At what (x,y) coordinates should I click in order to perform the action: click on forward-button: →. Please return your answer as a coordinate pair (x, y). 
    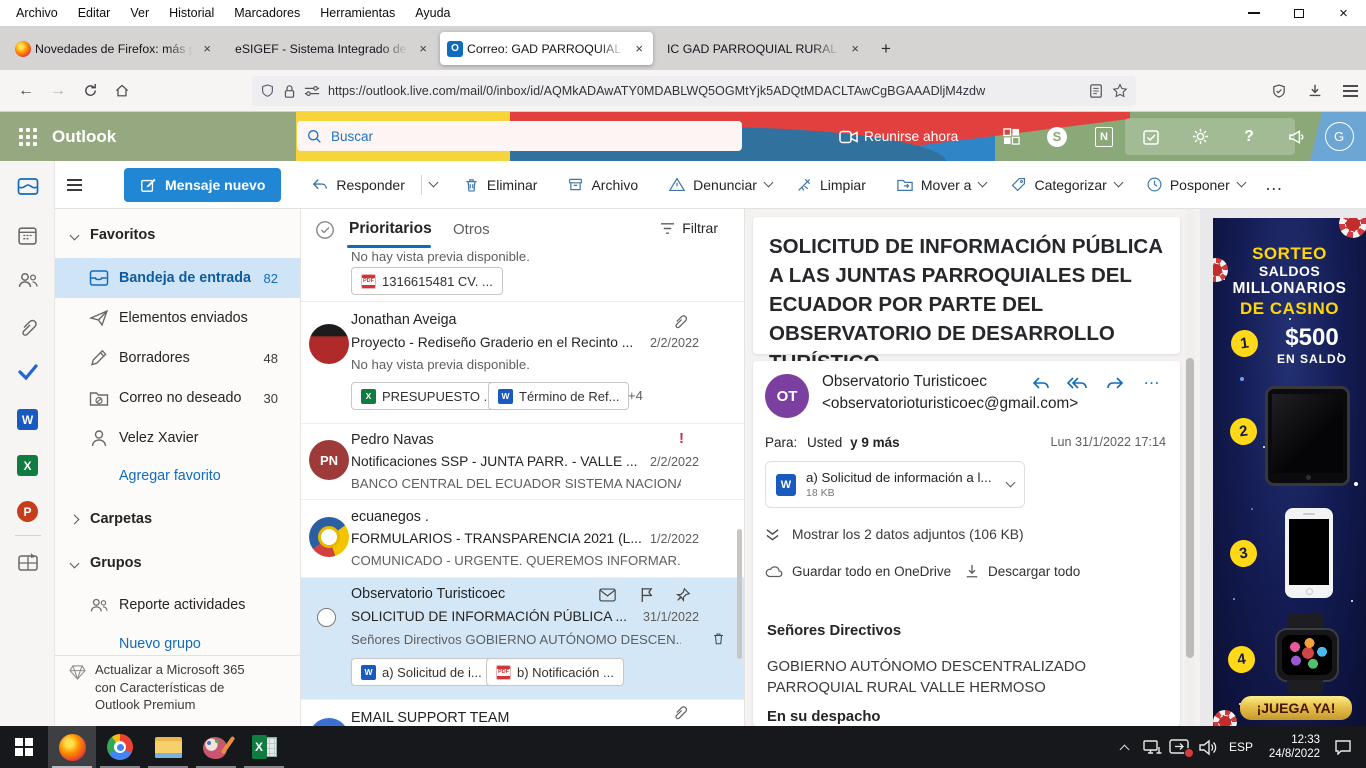
    Looking at the image, I should click on (58, 91).